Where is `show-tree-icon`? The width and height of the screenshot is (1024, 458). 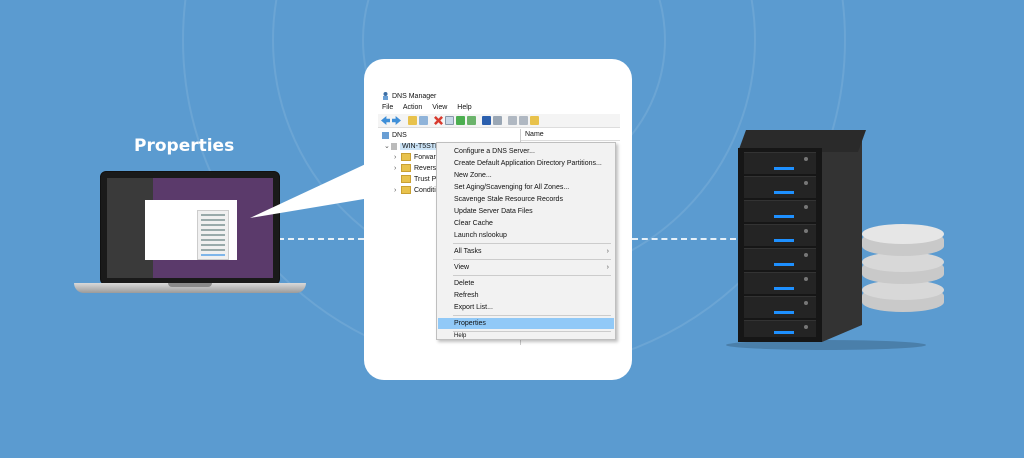 show-tree-icon is located at coordinates (423, 120).